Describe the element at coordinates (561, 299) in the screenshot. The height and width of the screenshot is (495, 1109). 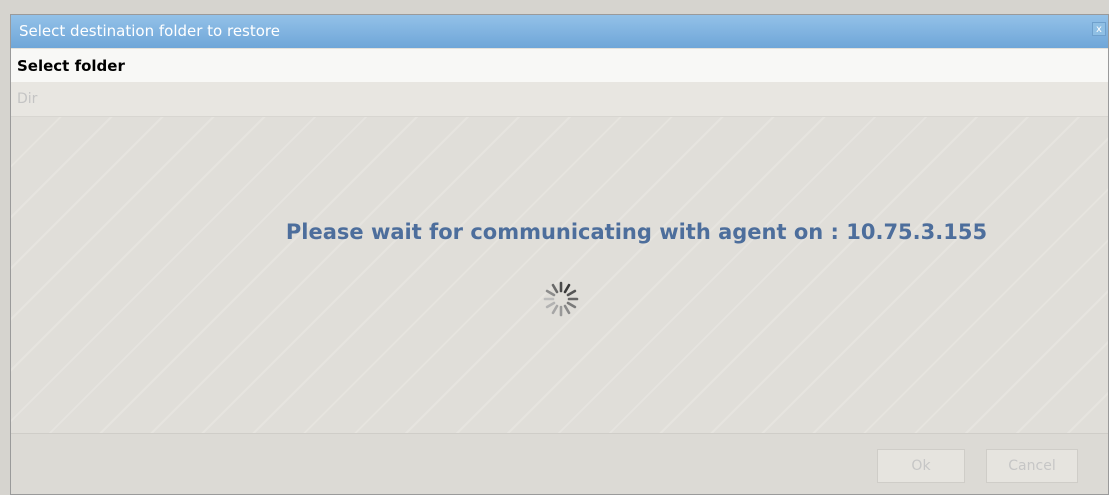
I see `loading-spinner-icon` at that location.